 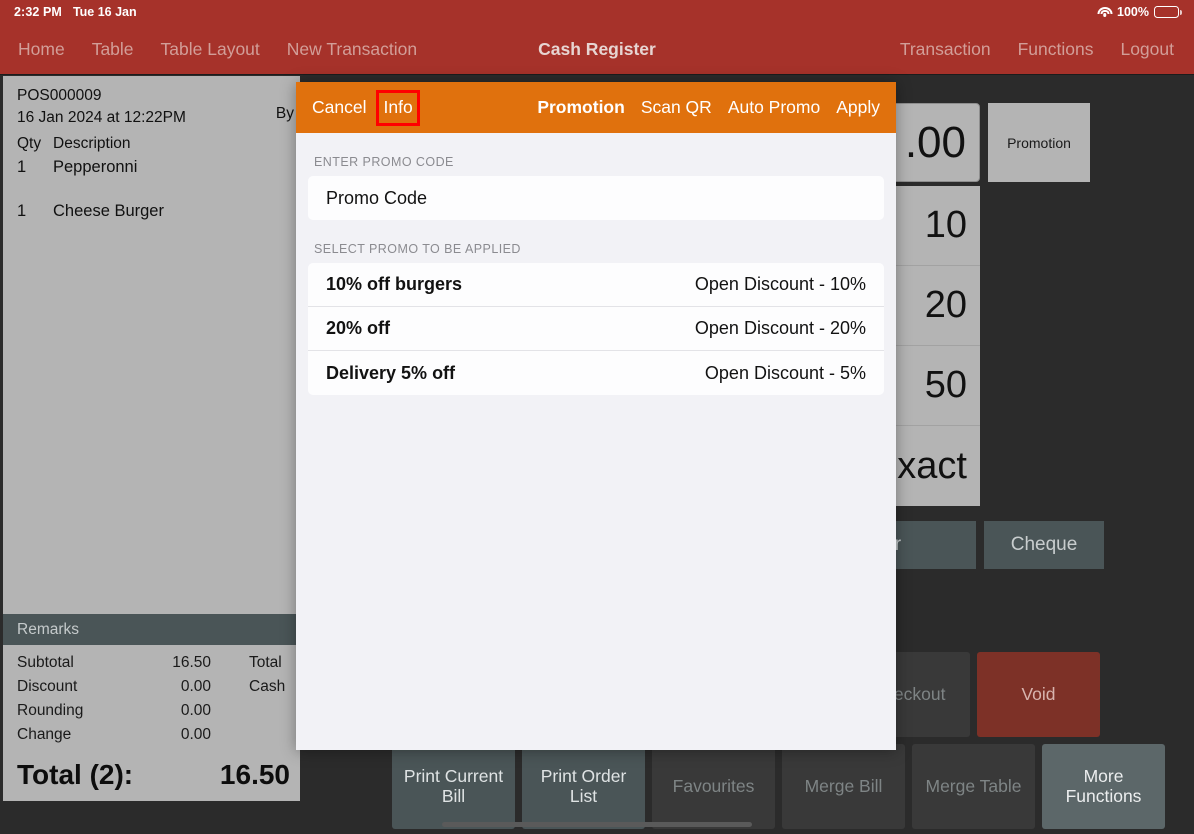 I want to click on promo-name: 20% off, so click(x=358, y=328).